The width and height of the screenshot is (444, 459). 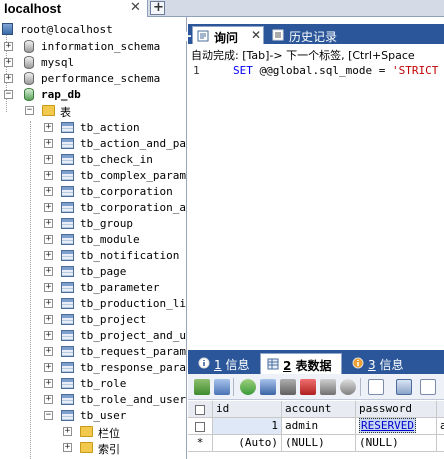 I want to click on duplicate-row-icon, so click(x=268, y=387).